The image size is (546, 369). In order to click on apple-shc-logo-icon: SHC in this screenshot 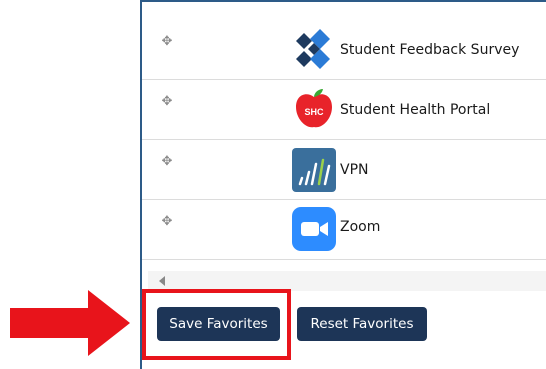, I will do `click(314, 108)`.